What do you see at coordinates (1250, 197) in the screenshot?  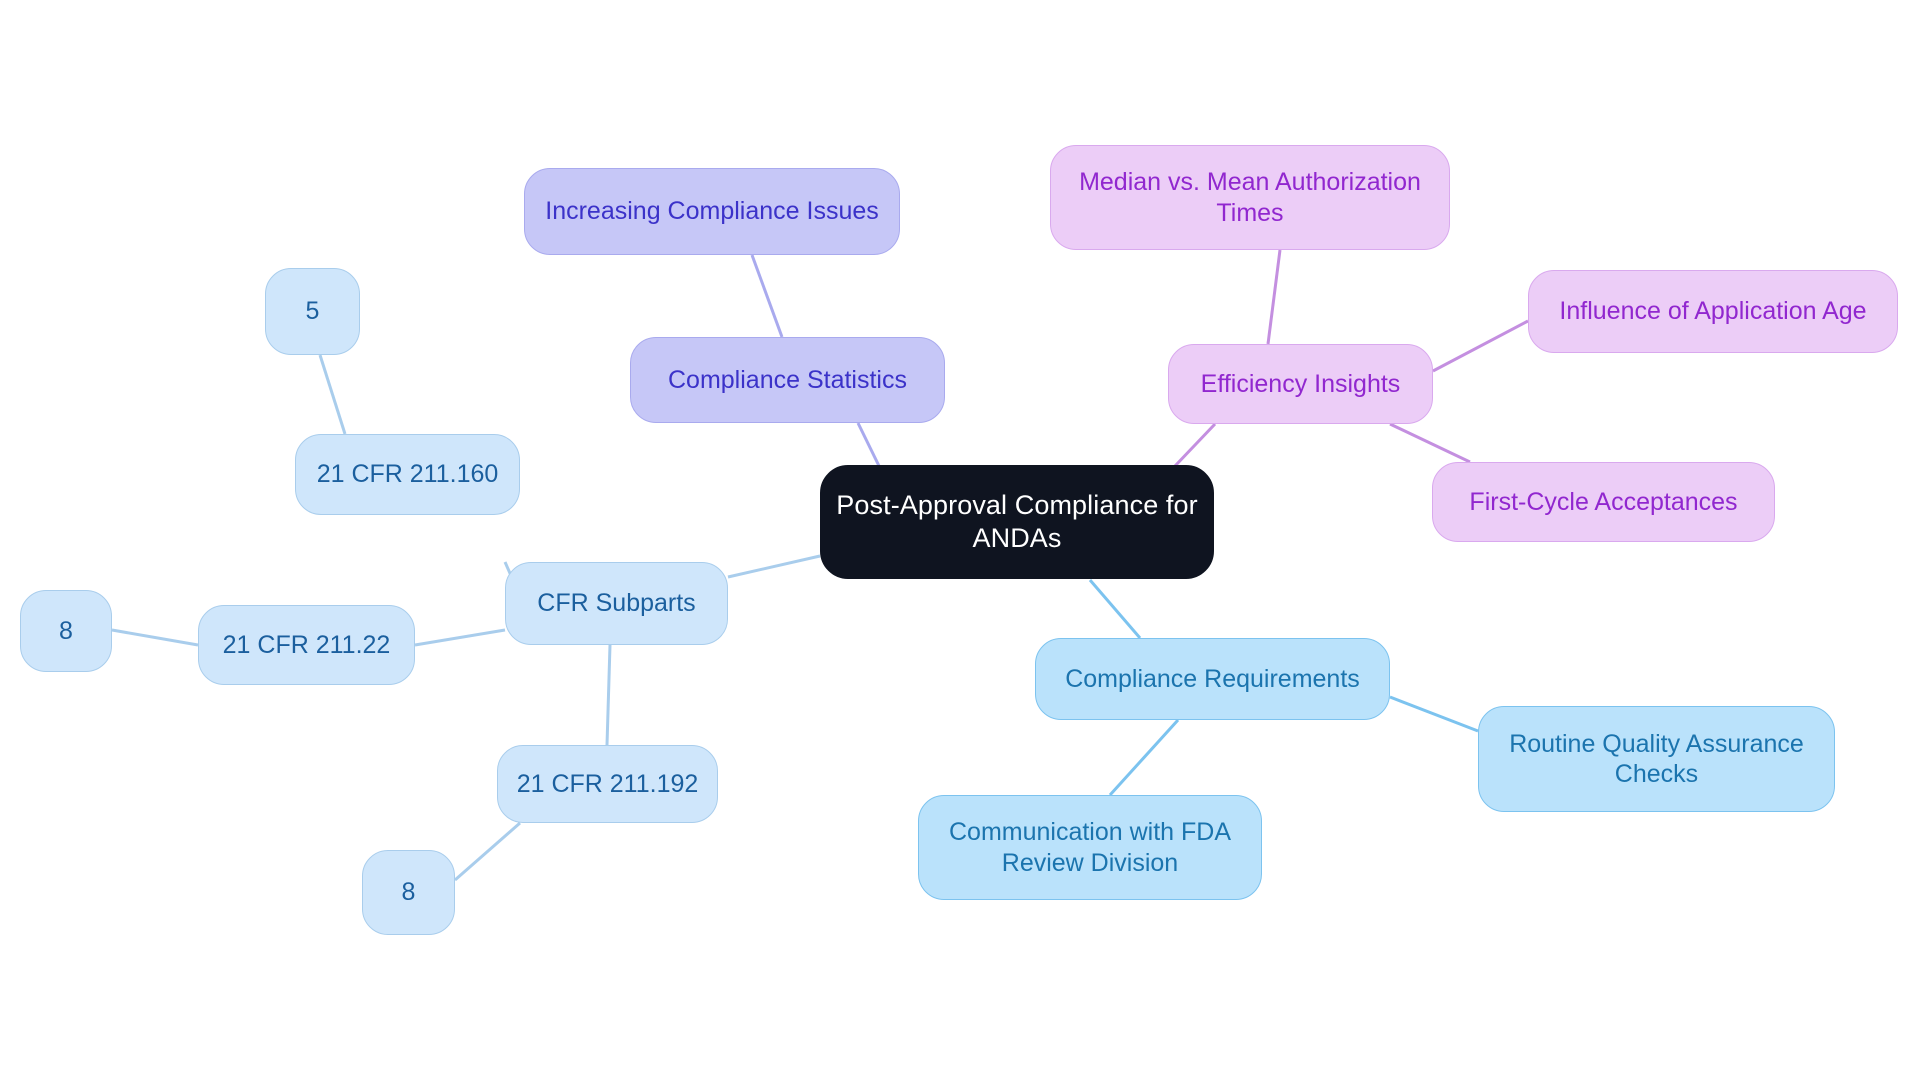 I see `node-median-vs-mean-authorization-times: Median vs. Mean Authorization Times` at bounding box center [1250, 197].